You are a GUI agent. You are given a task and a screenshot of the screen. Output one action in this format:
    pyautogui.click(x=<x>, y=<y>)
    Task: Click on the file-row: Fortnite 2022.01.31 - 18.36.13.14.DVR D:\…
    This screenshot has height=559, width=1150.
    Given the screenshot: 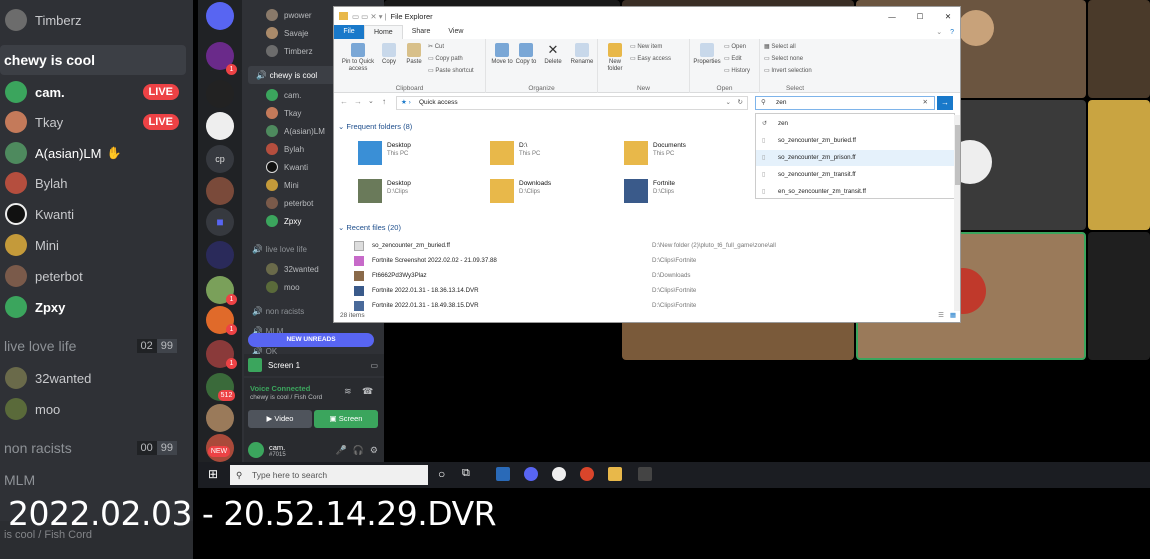 What is the action you would take?
    pyautogui.click(x=630, y=291)
    